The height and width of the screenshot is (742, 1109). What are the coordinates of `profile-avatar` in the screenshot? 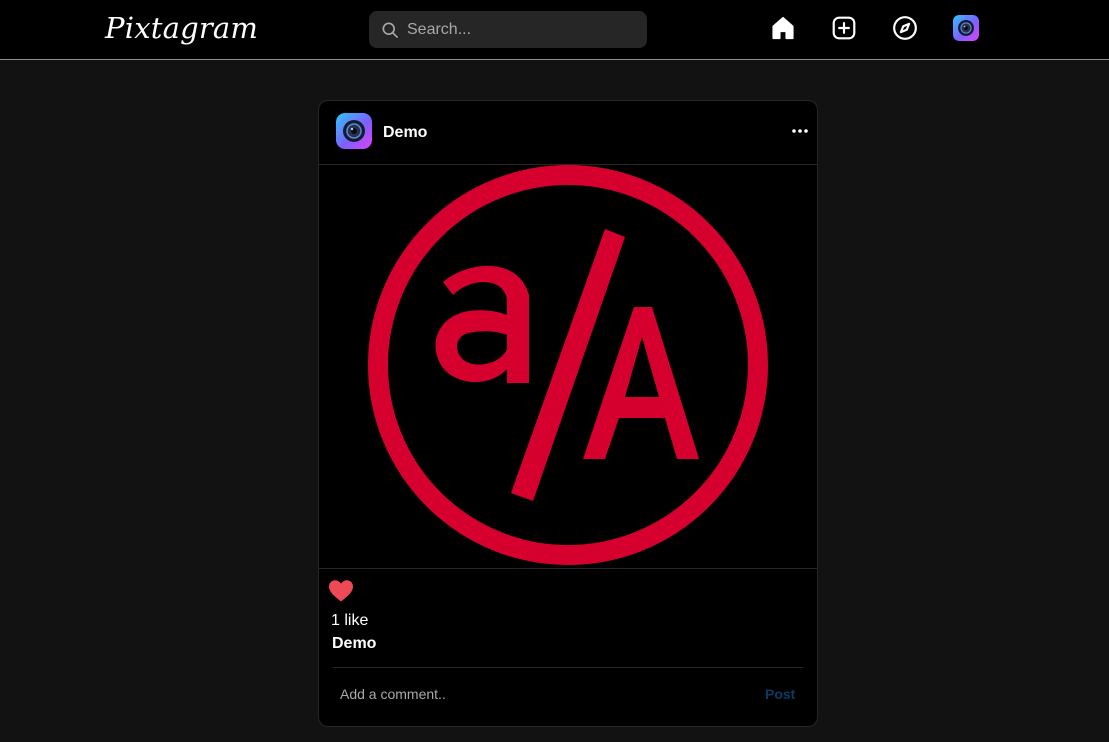 It's located at (966, 28).